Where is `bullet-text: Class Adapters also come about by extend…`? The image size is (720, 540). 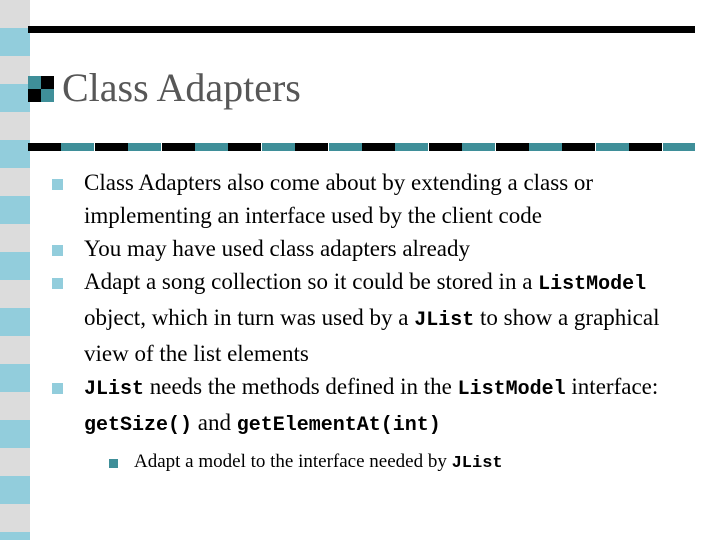
bullet-text: Class Adapters also come about by extend… is located at coordinates (392, 199).